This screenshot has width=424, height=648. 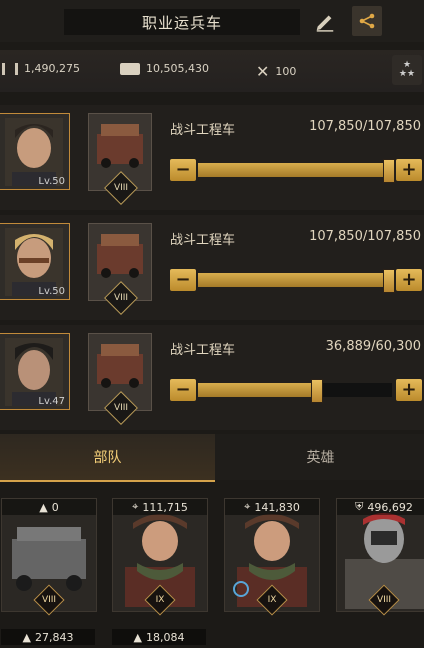 What do you see at coordinates (49, 507) in the screenshot?
I see `unit-count: ▲ 0` at bounding box center [49, 507].